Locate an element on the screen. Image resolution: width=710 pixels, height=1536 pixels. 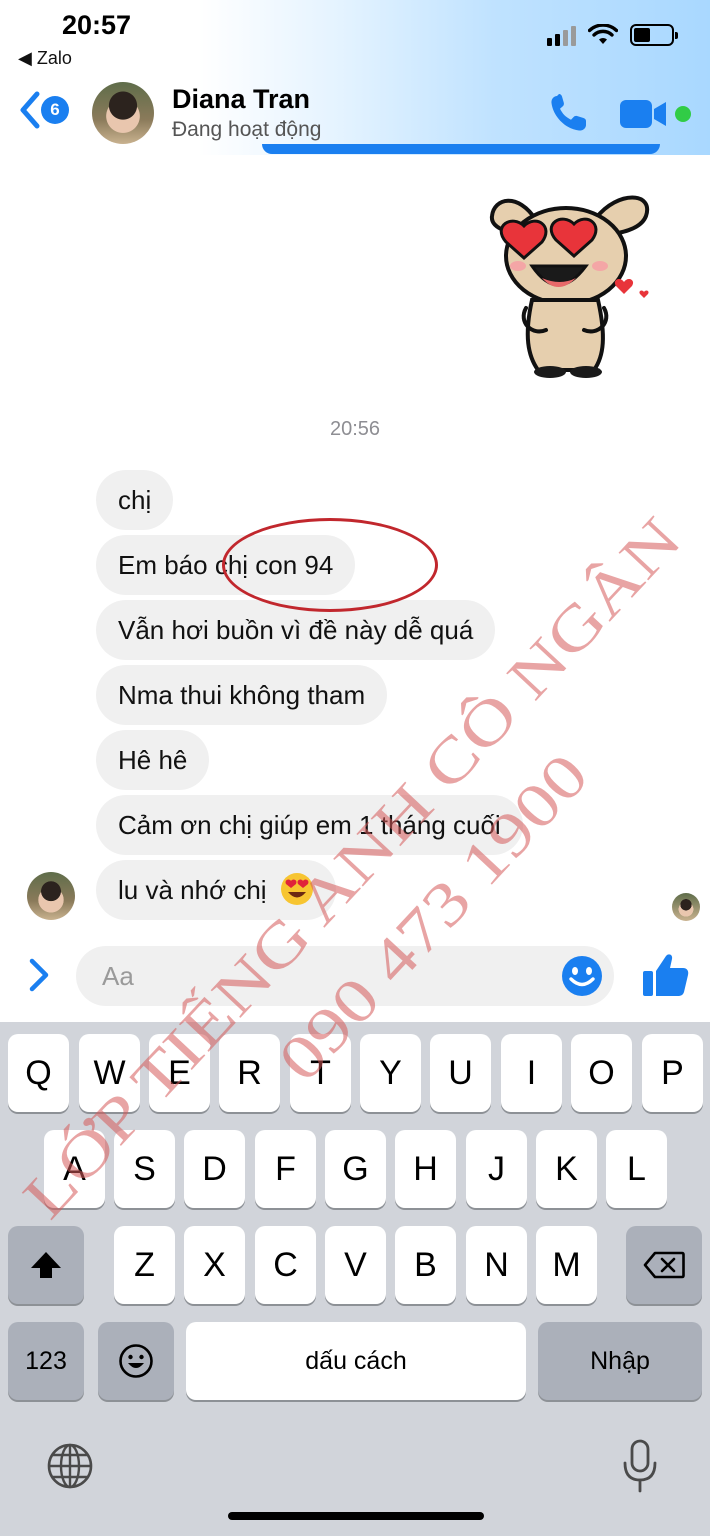
globe-icon is located at coordinates (70, 1466).